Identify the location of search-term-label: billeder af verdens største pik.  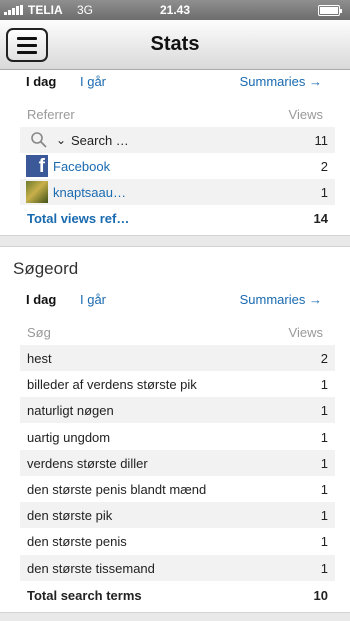
(112, 385).